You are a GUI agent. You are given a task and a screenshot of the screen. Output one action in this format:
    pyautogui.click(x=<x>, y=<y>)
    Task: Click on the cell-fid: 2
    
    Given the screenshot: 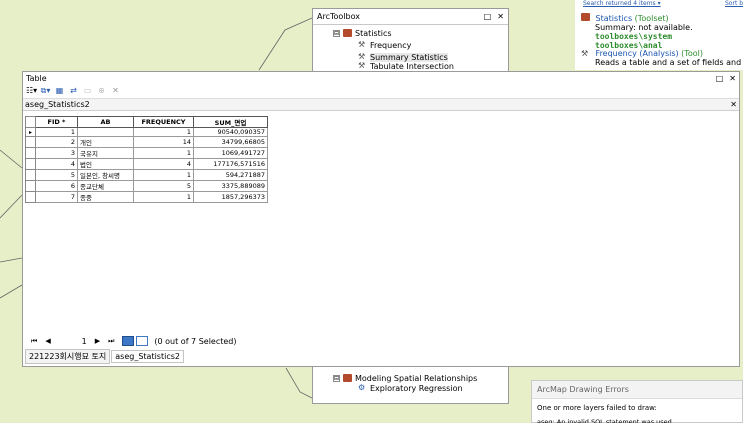 What is the action you would take?
    pyautogui.click(x=56, y=142)
    